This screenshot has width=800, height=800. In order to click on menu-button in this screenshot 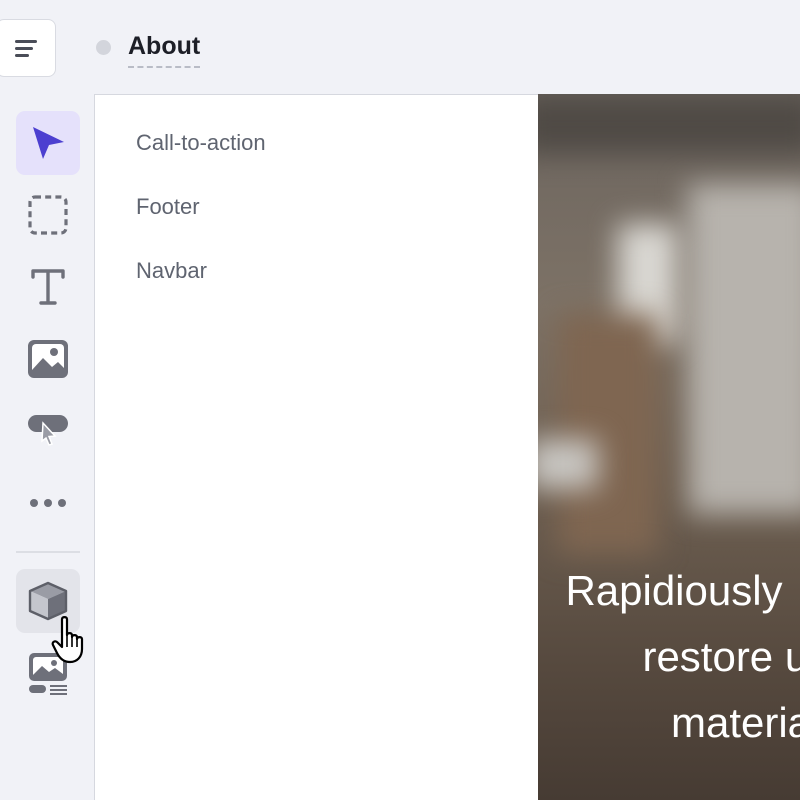, I will do `click(28, 48)`.